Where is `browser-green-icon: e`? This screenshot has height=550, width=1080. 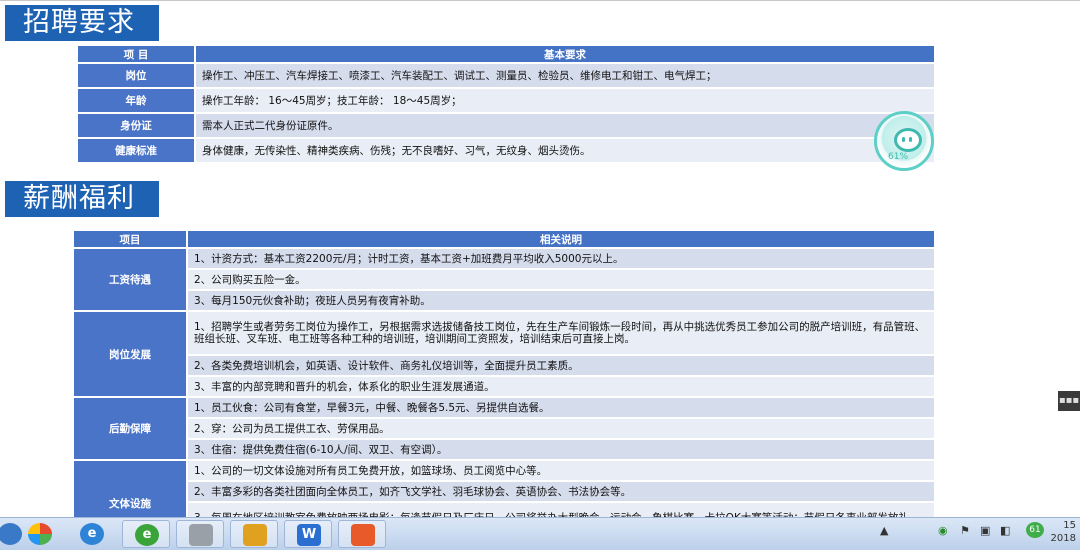 browser-green-icon: e is located at coordinates (147, 535).